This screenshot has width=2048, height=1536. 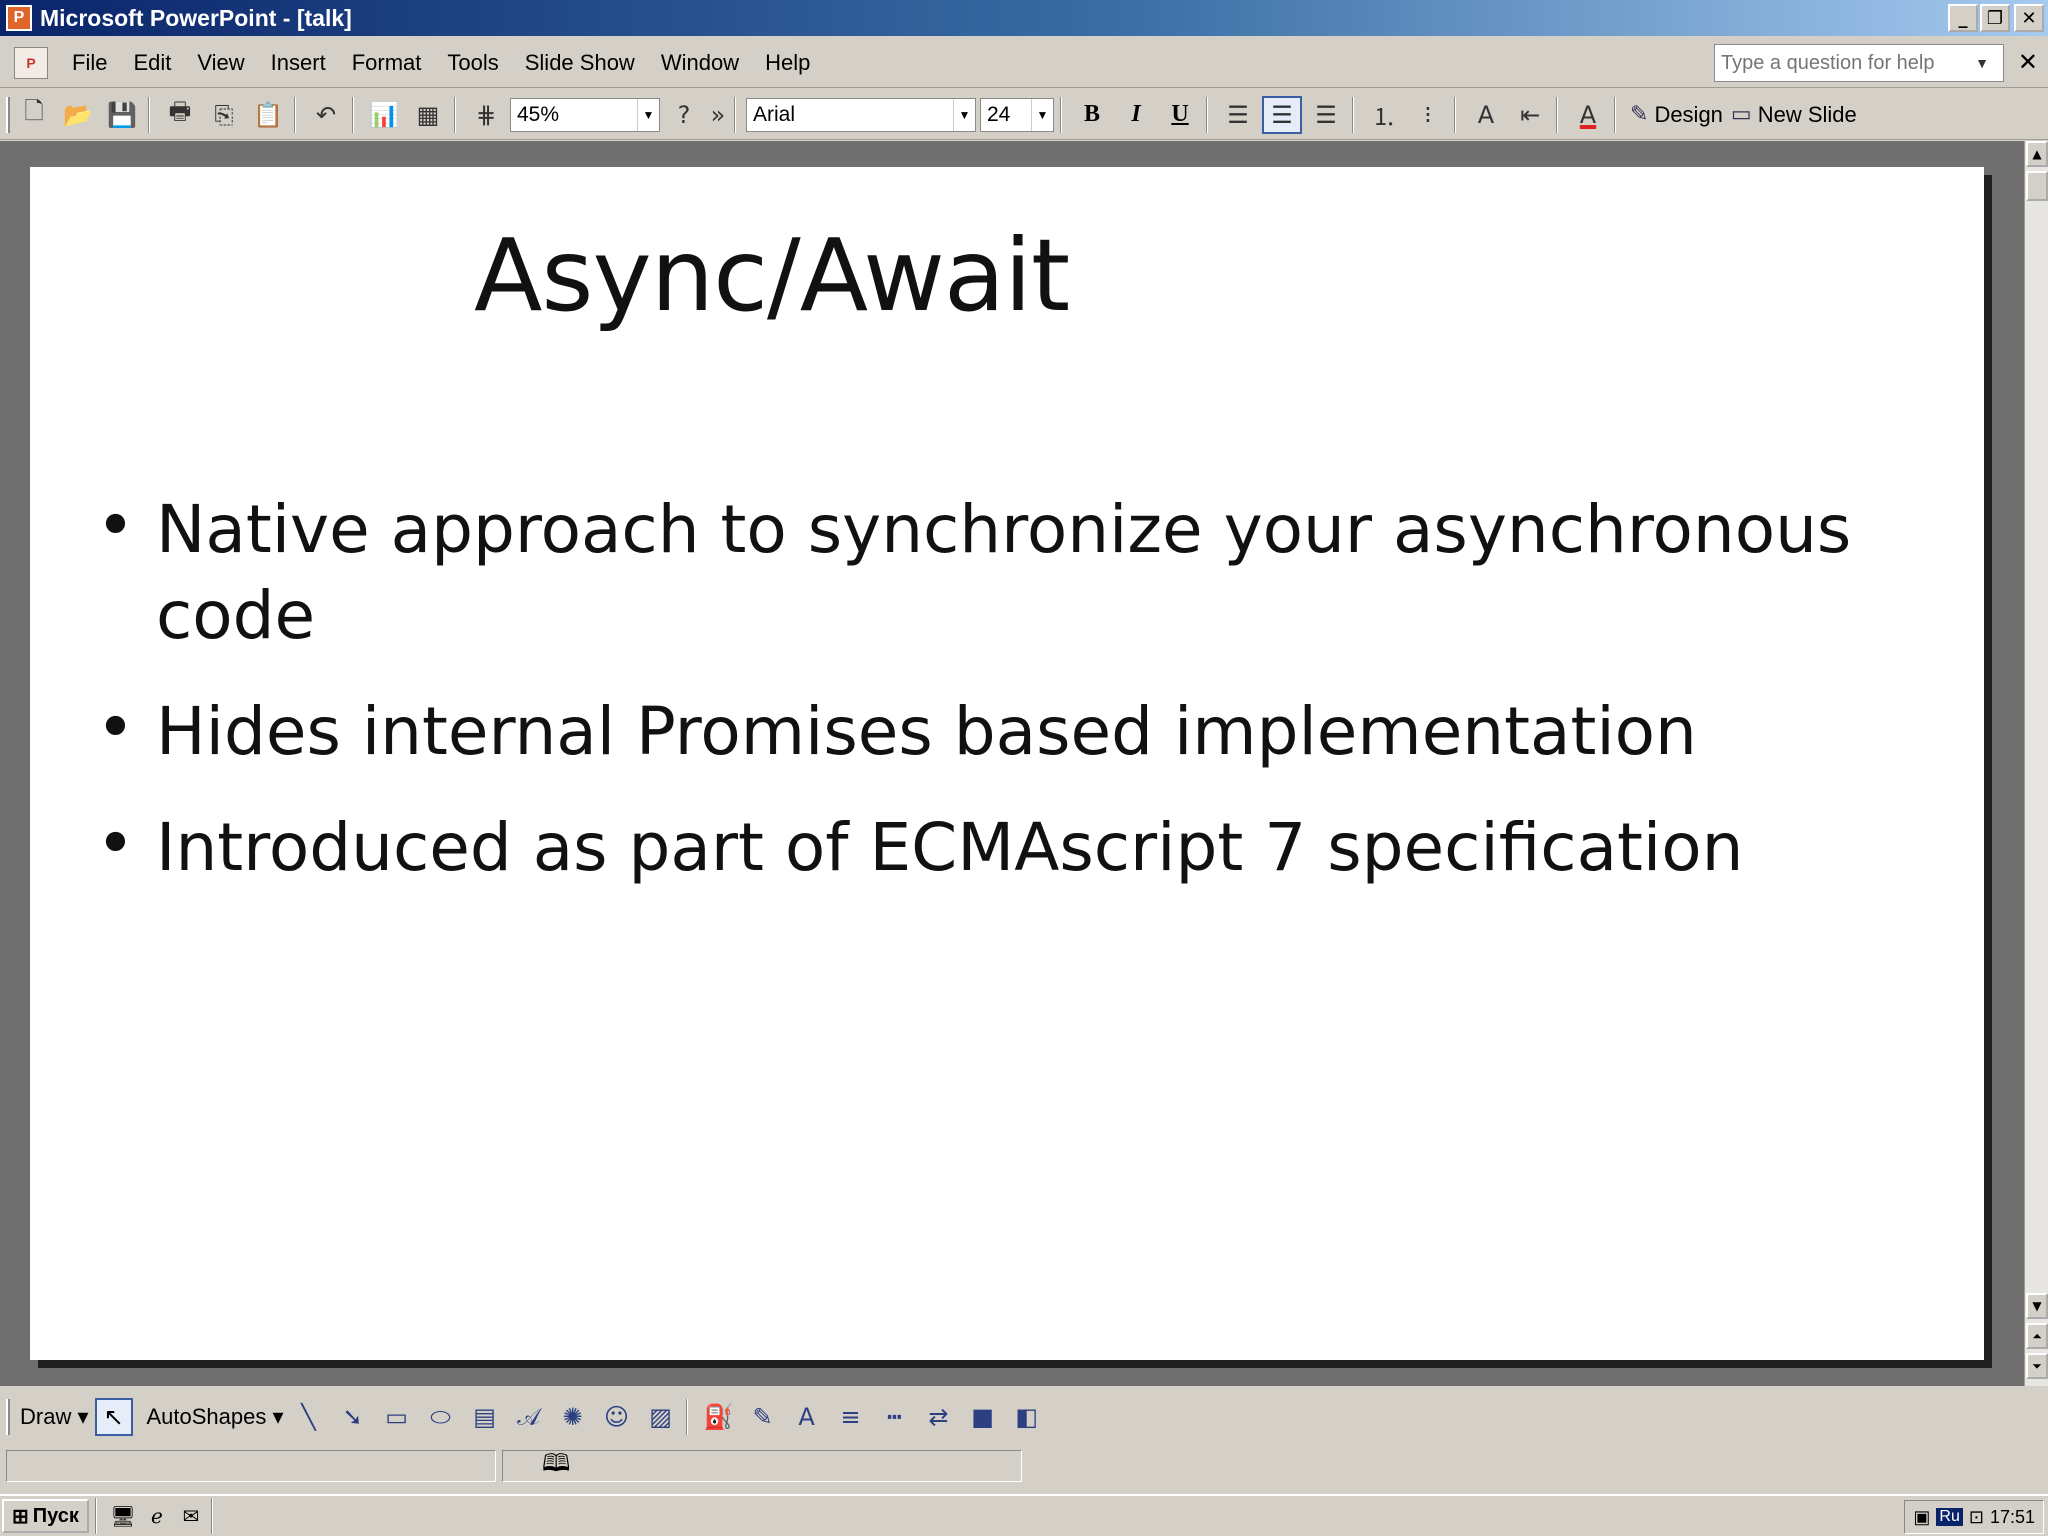 What do you see at coordinates (1794, 115) in the screenshot?
I see `new-slide-button: ▭ New Slide` at bounding box center [1794, 115].